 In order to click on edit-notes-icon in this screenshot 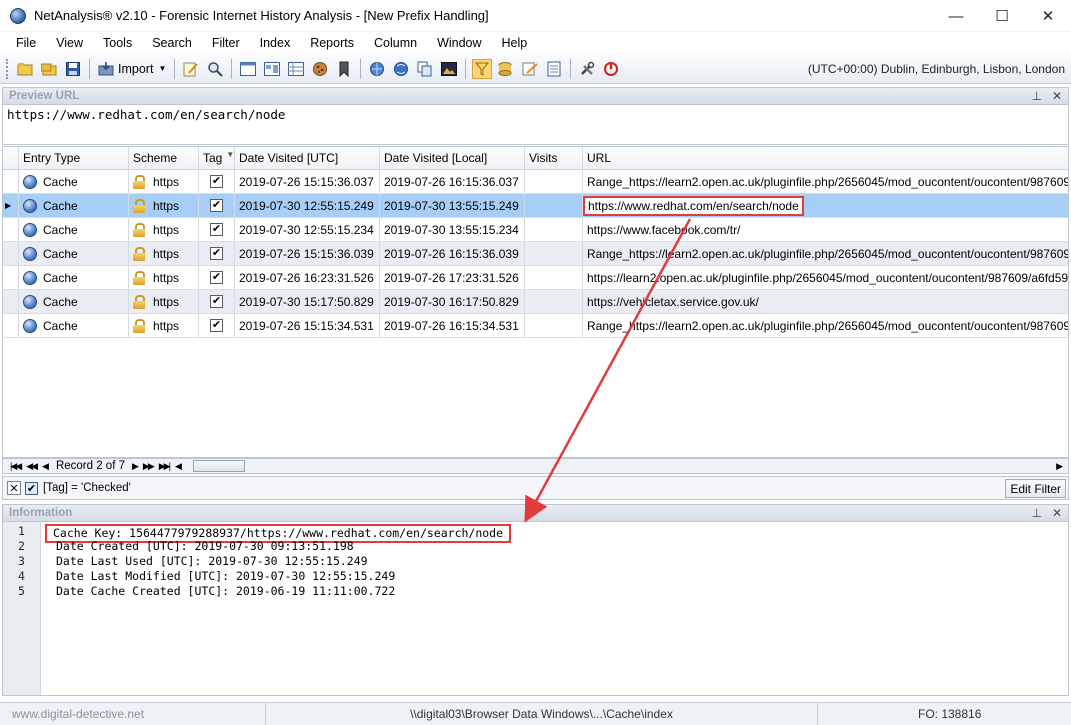, I will do `click(191, 69)`.